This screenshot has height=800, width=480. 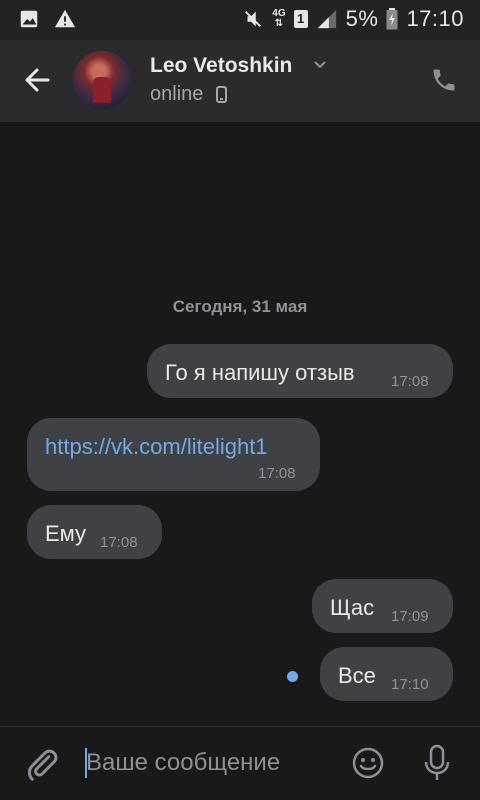 I want to click on contact-name: Leo Vetoshkin, so click(x=221, y=66).